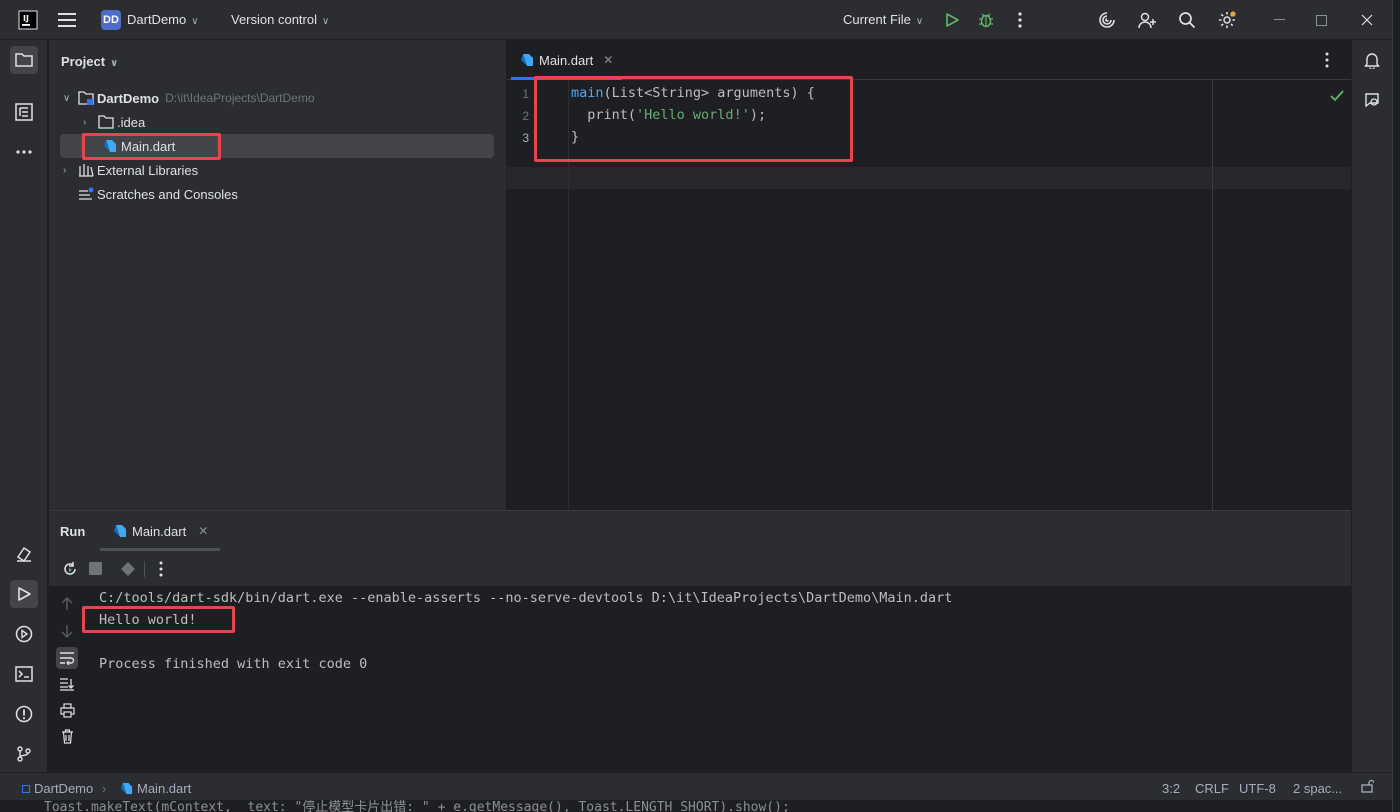  What do you see at coordinates (952, 20) in the screenshot?
I see `run-icon` at bounding box center [952, 20].